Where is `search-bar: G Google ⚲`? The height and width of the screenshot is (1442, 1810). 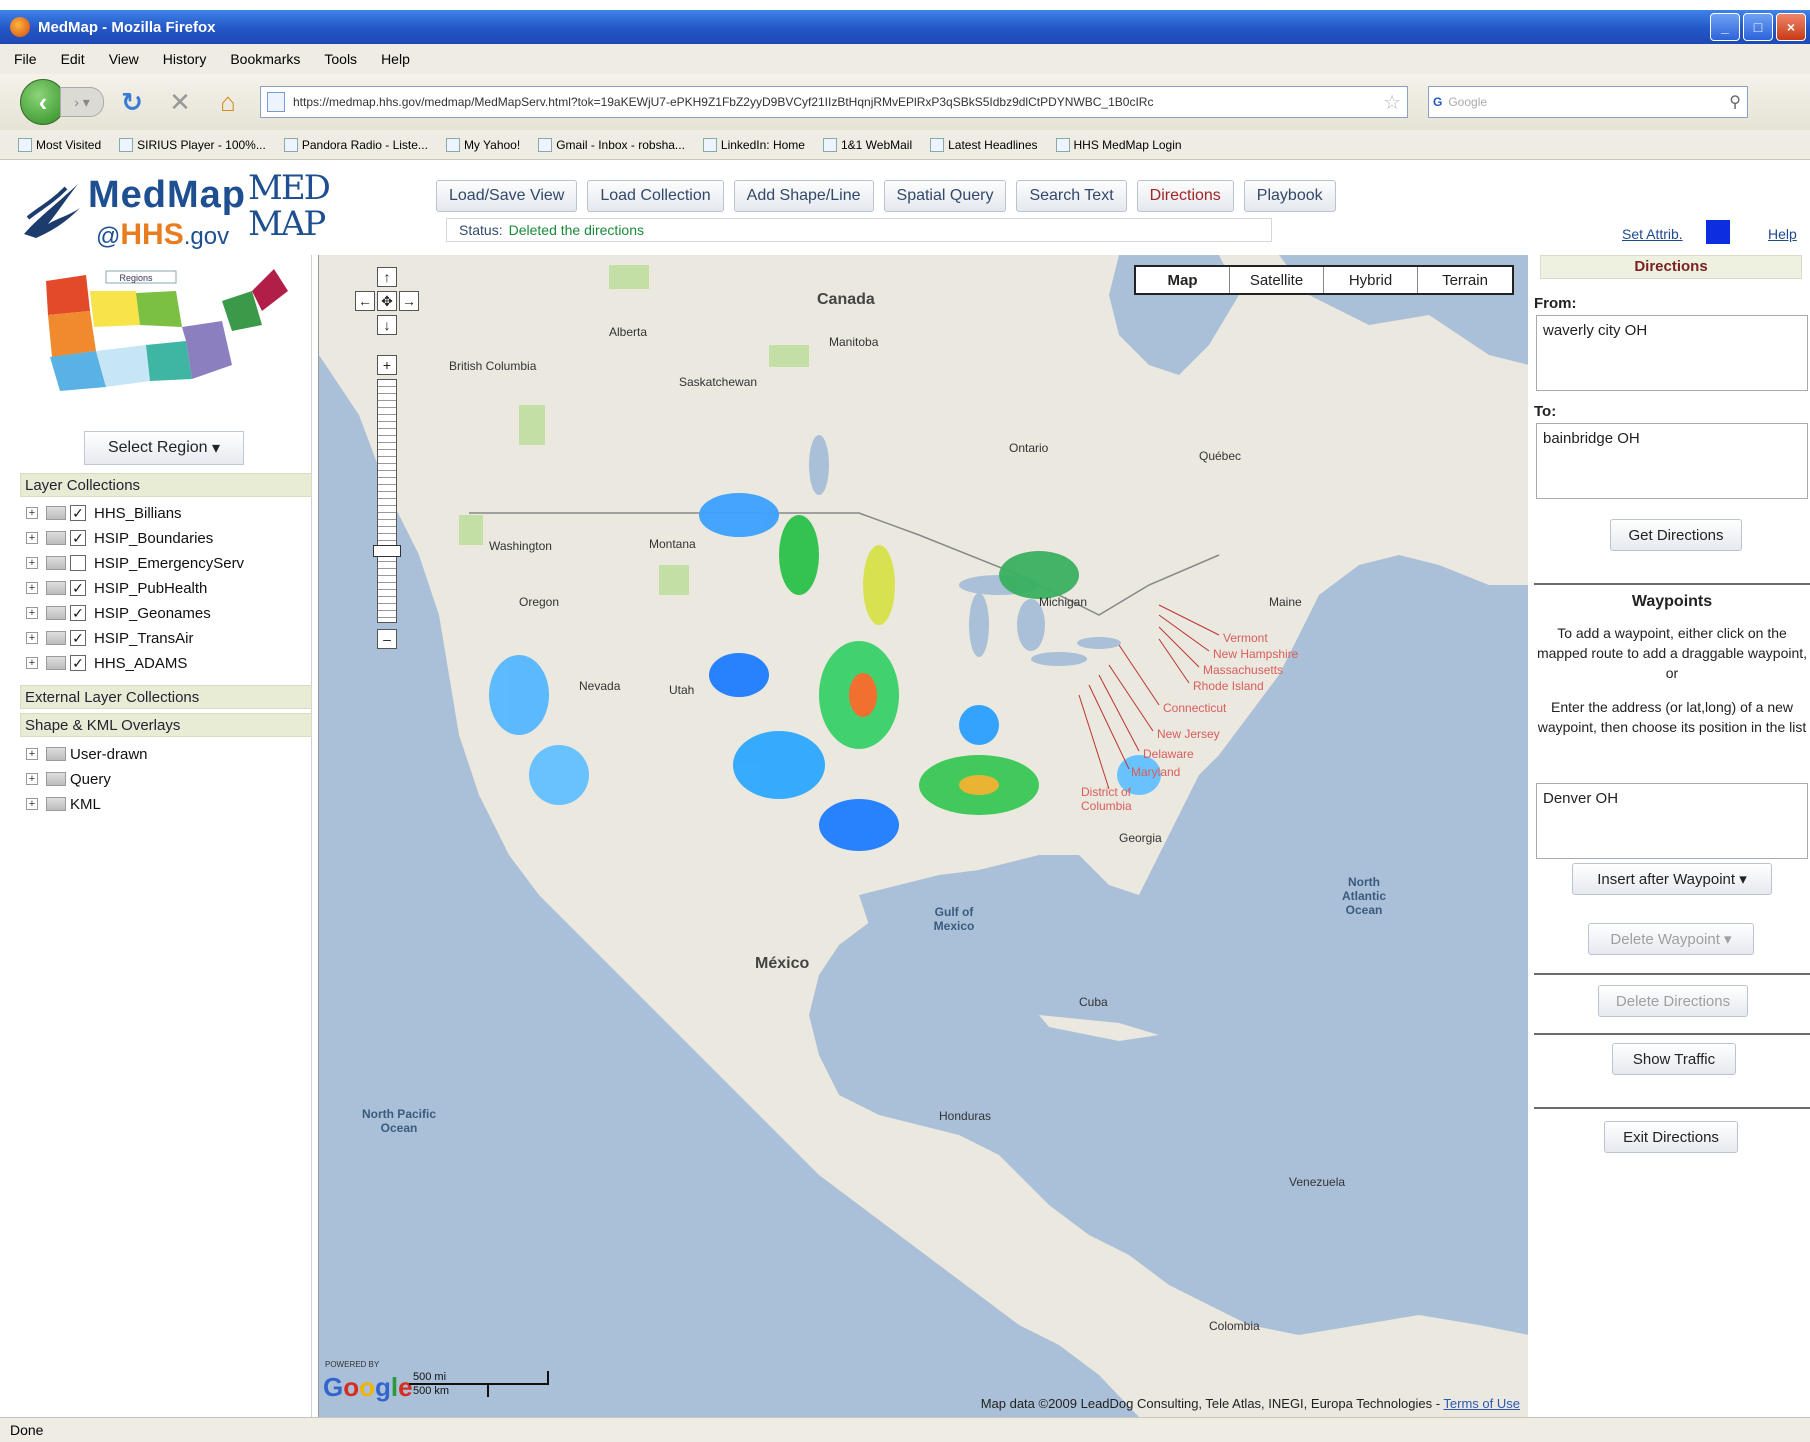
search-bar: G Google ⚲ is located at coordinates (1588, 102).